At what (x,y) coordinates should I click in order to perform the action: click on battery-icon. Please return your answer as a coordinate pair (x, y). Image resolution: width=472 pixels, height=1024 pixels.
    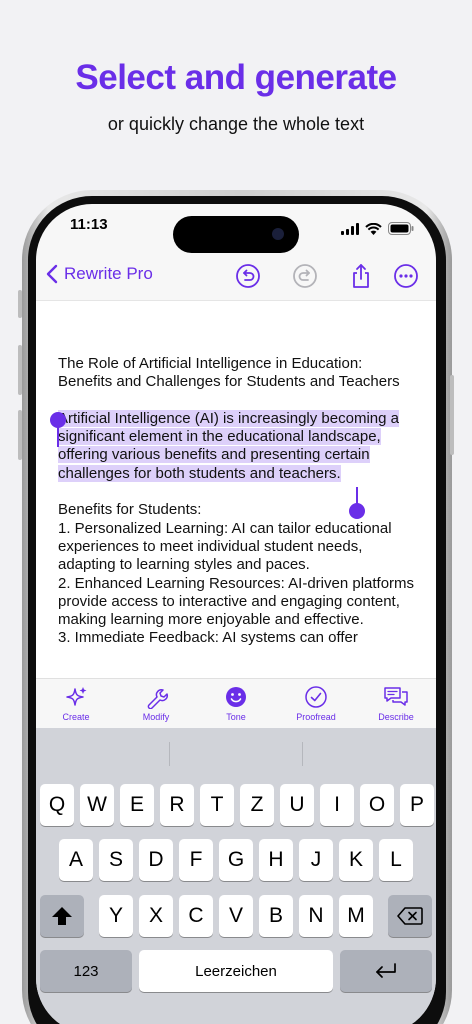
    Looking at the image, I should click on (401, 228).